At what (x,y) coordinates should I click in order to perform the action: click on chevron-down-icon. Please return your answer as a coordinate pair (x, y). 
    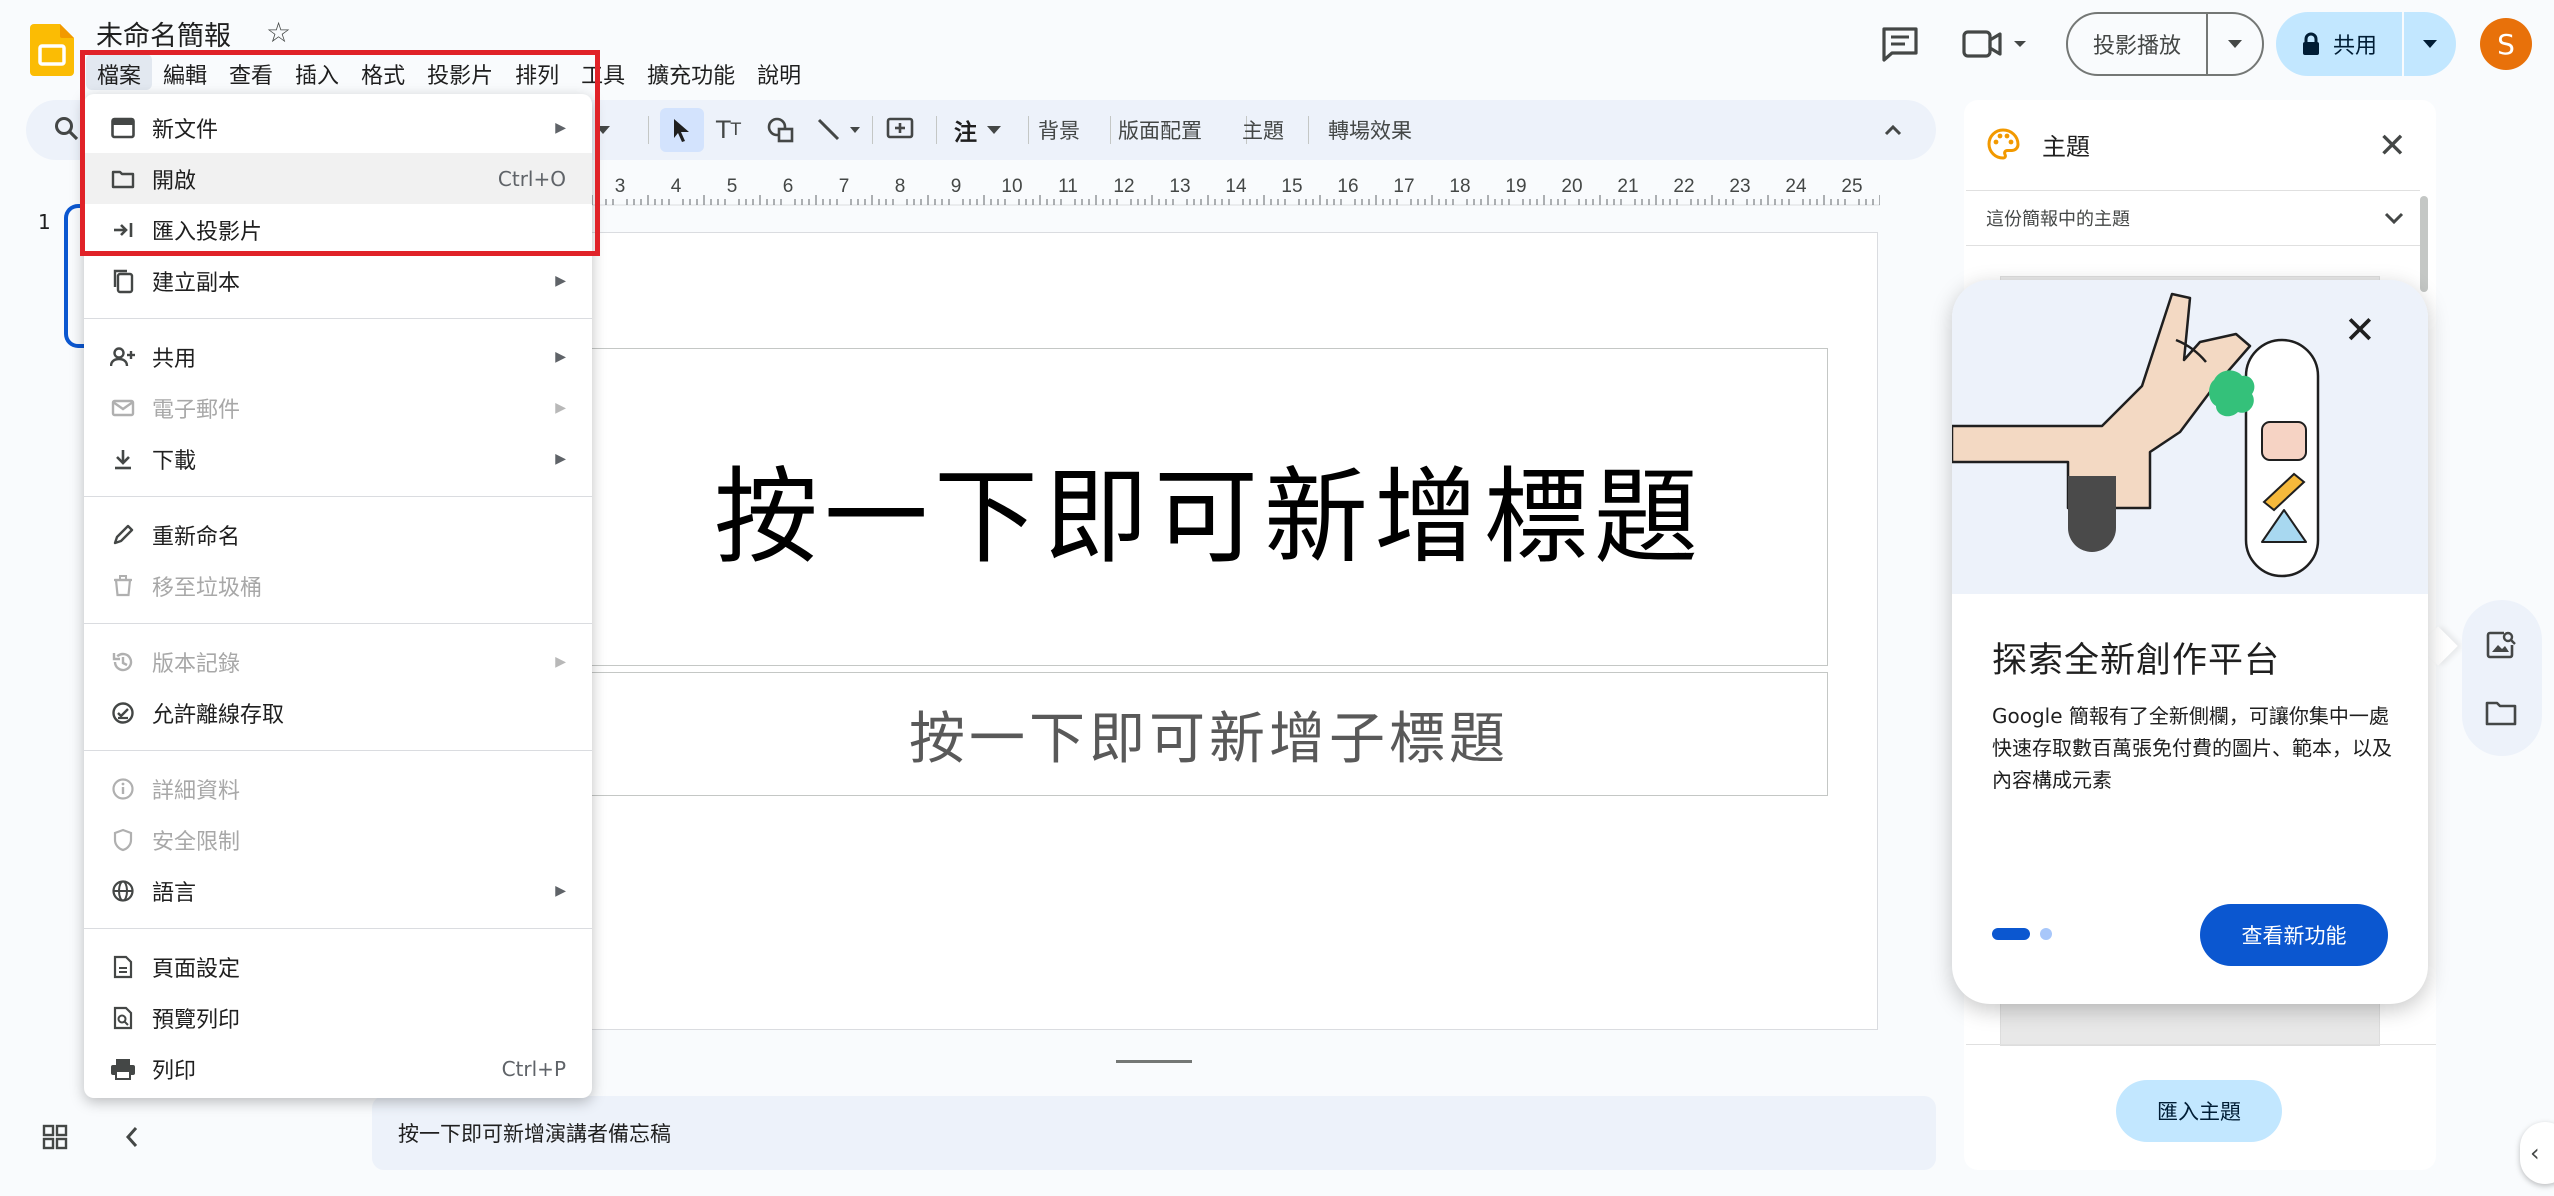
    Looking at the image, I should click on (2394, 218).